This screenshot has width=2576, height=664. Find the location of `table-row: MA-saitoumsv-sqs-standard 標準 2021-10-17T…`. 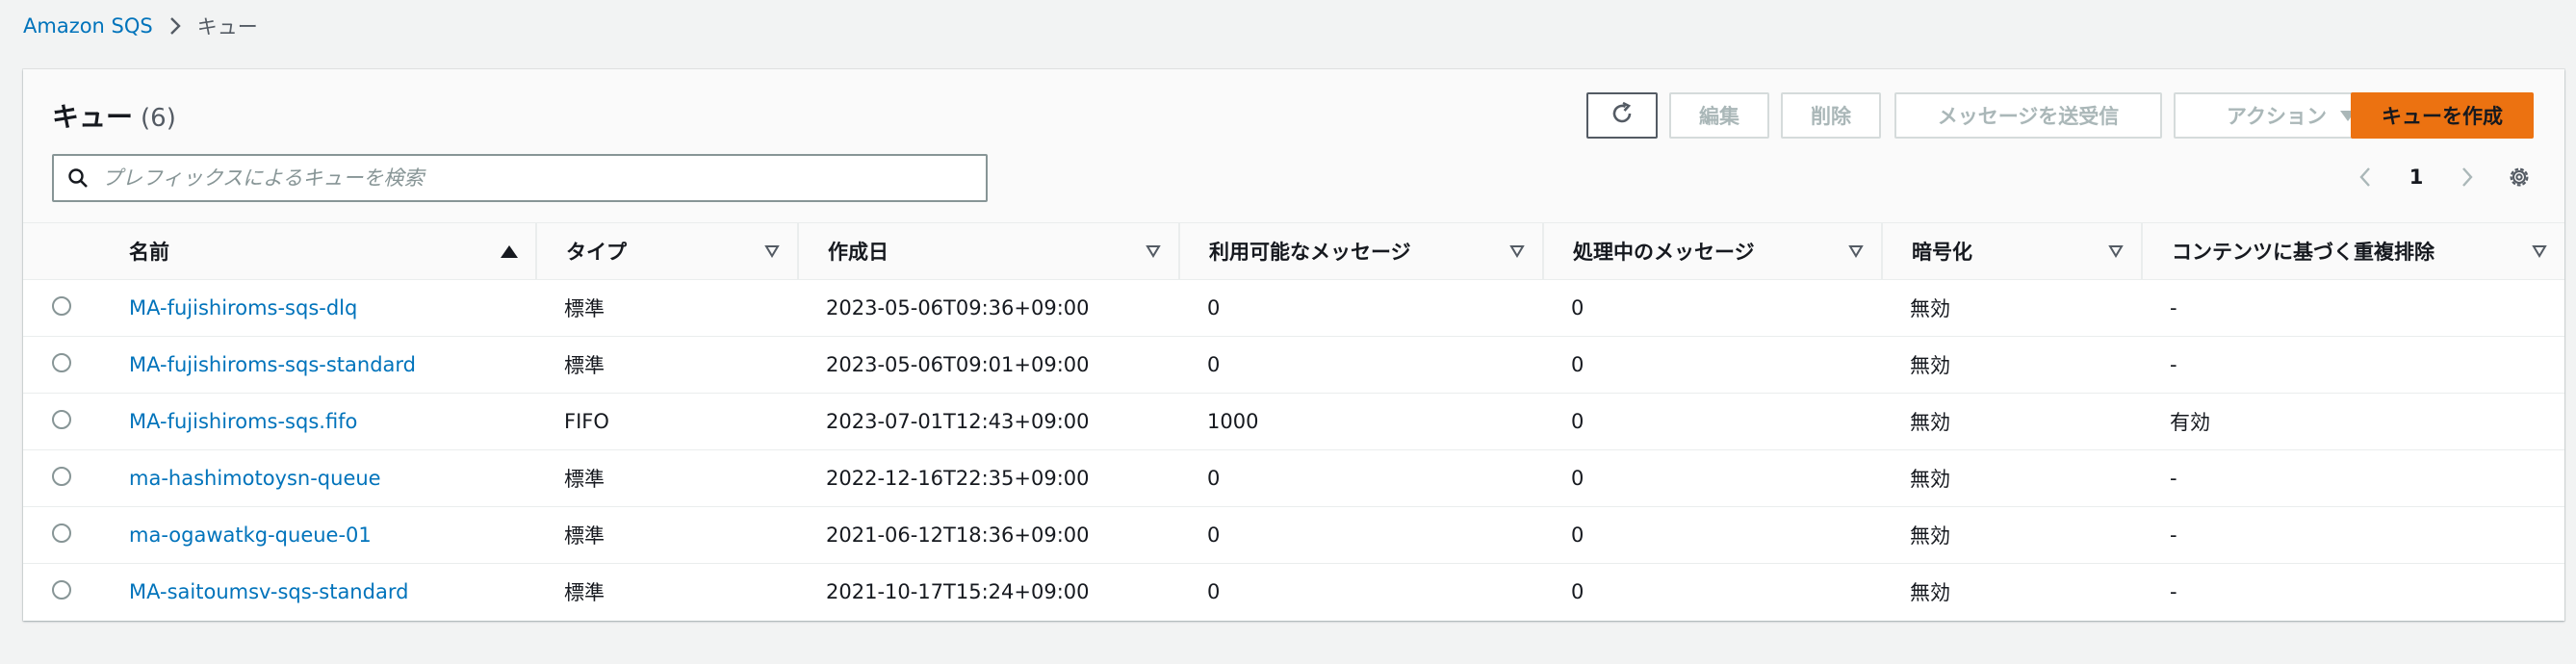

table-row: MA-saitoumsv-sqs-standard 標準 2021-10-17T… is located at coordinates (1294, 592).